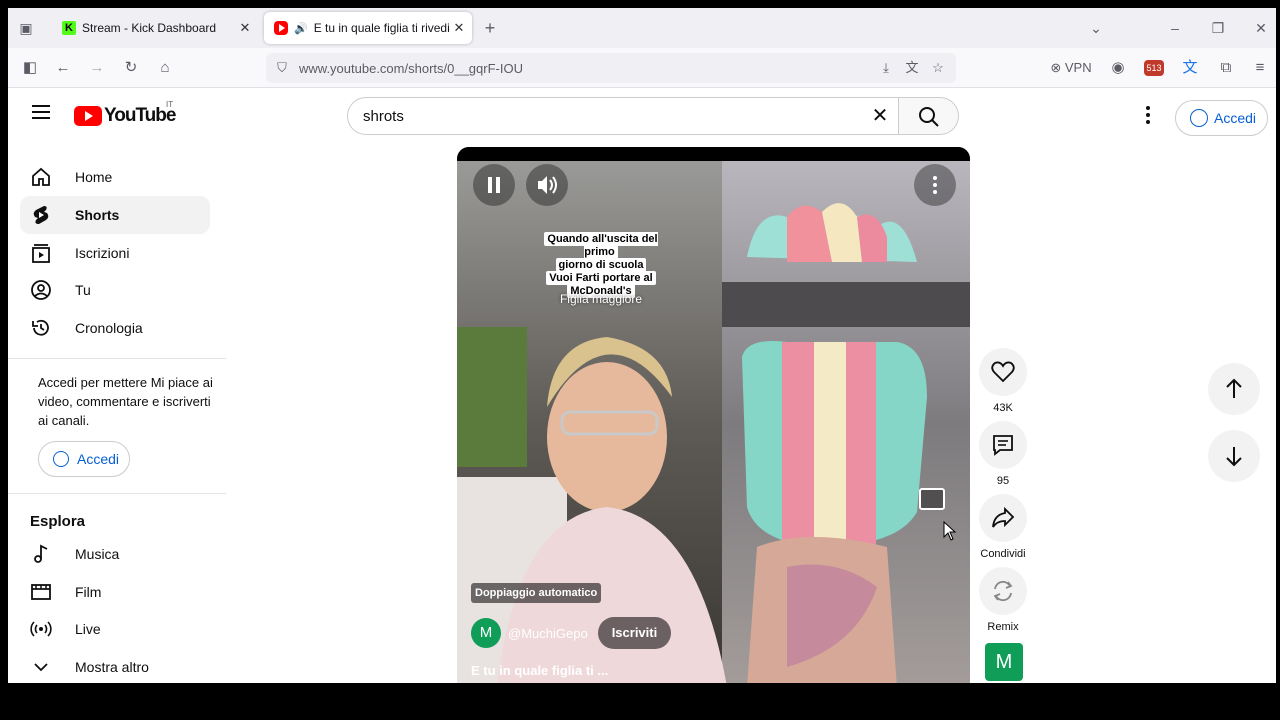  What do you see at coordinates (41, 667) in the screenshot?
I see `chevron-down-icon` at bounding box center [41, 667].